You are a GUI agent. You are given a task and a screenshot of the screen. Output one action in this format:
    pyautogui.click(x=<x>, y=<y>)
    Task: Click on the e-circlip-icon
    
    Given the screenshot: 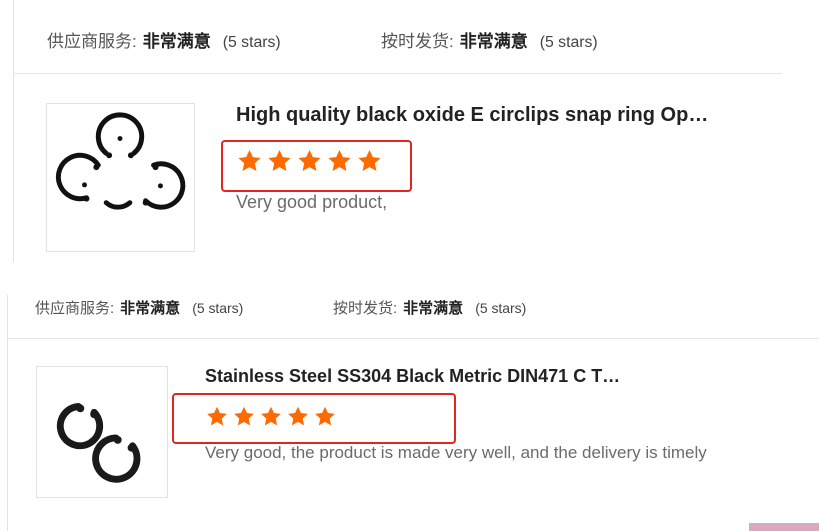 What is the action you would take?
    pyautogui.click(x=120, y=161)
    